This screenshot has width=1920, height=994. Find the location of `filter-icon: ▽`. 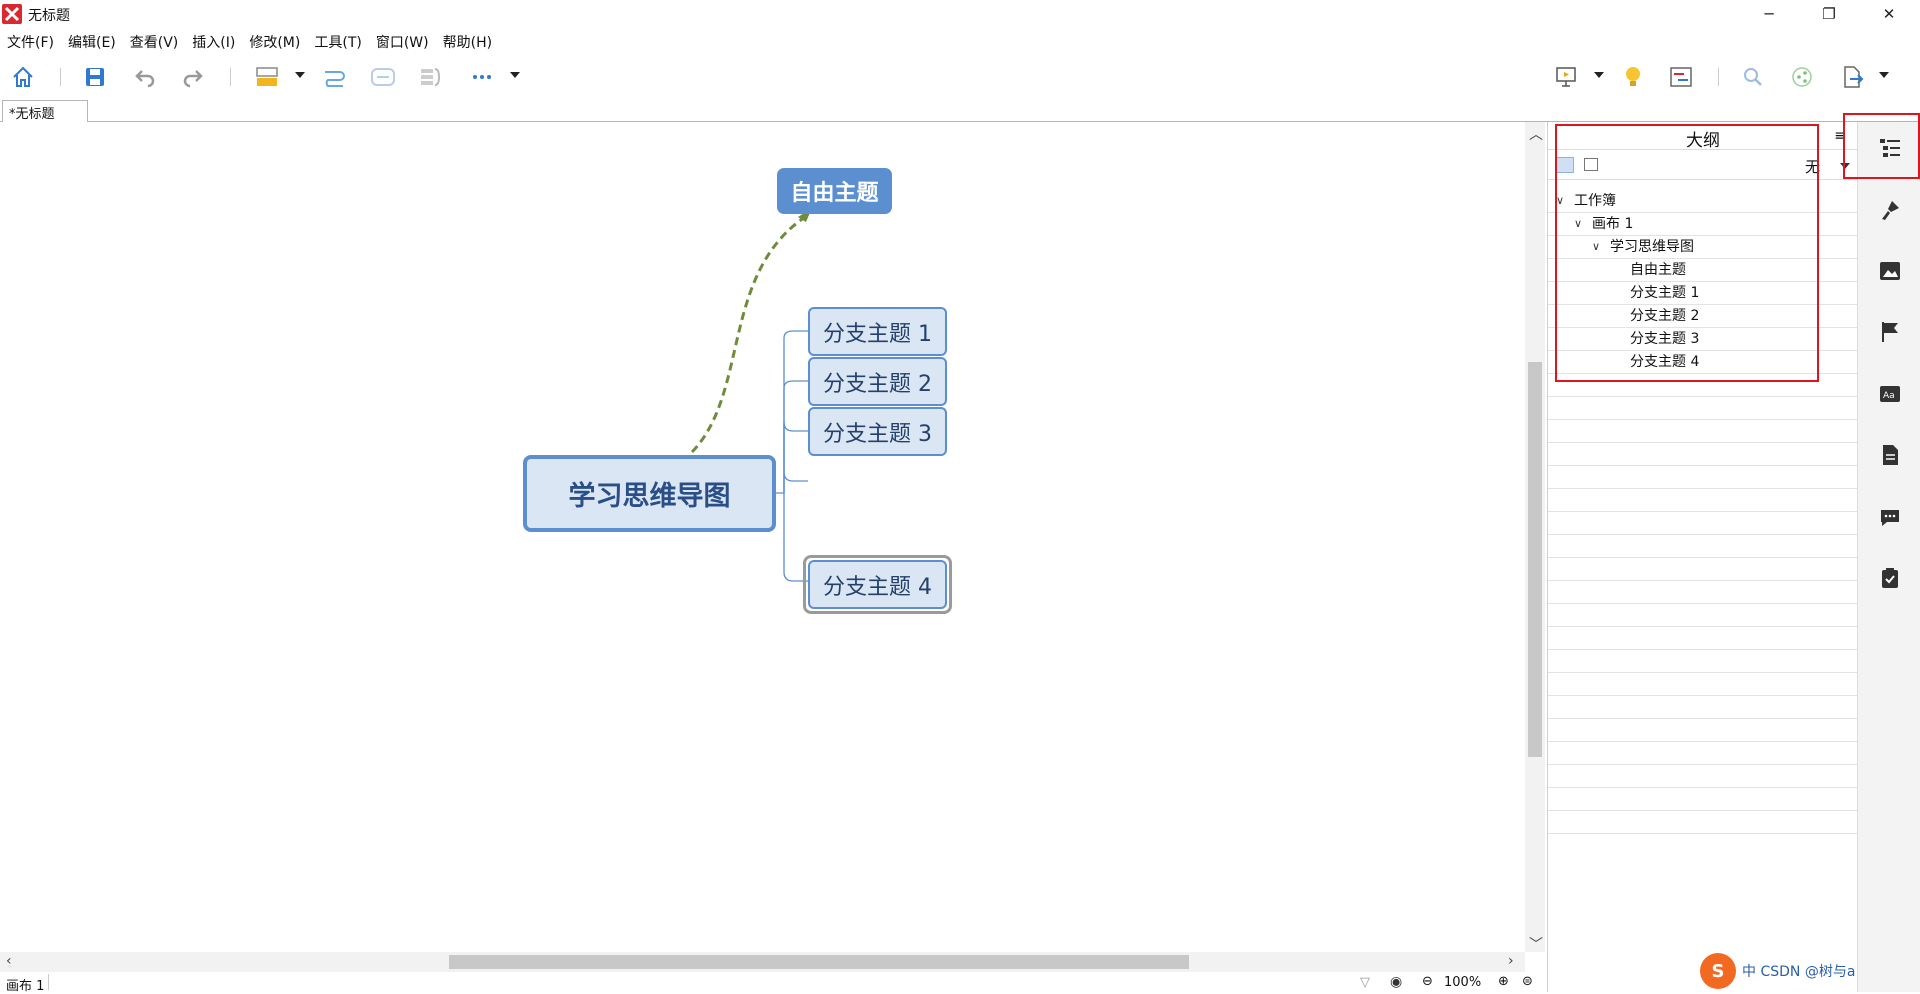

filter-icon: ▽ is located at coordinates (1365, 982).